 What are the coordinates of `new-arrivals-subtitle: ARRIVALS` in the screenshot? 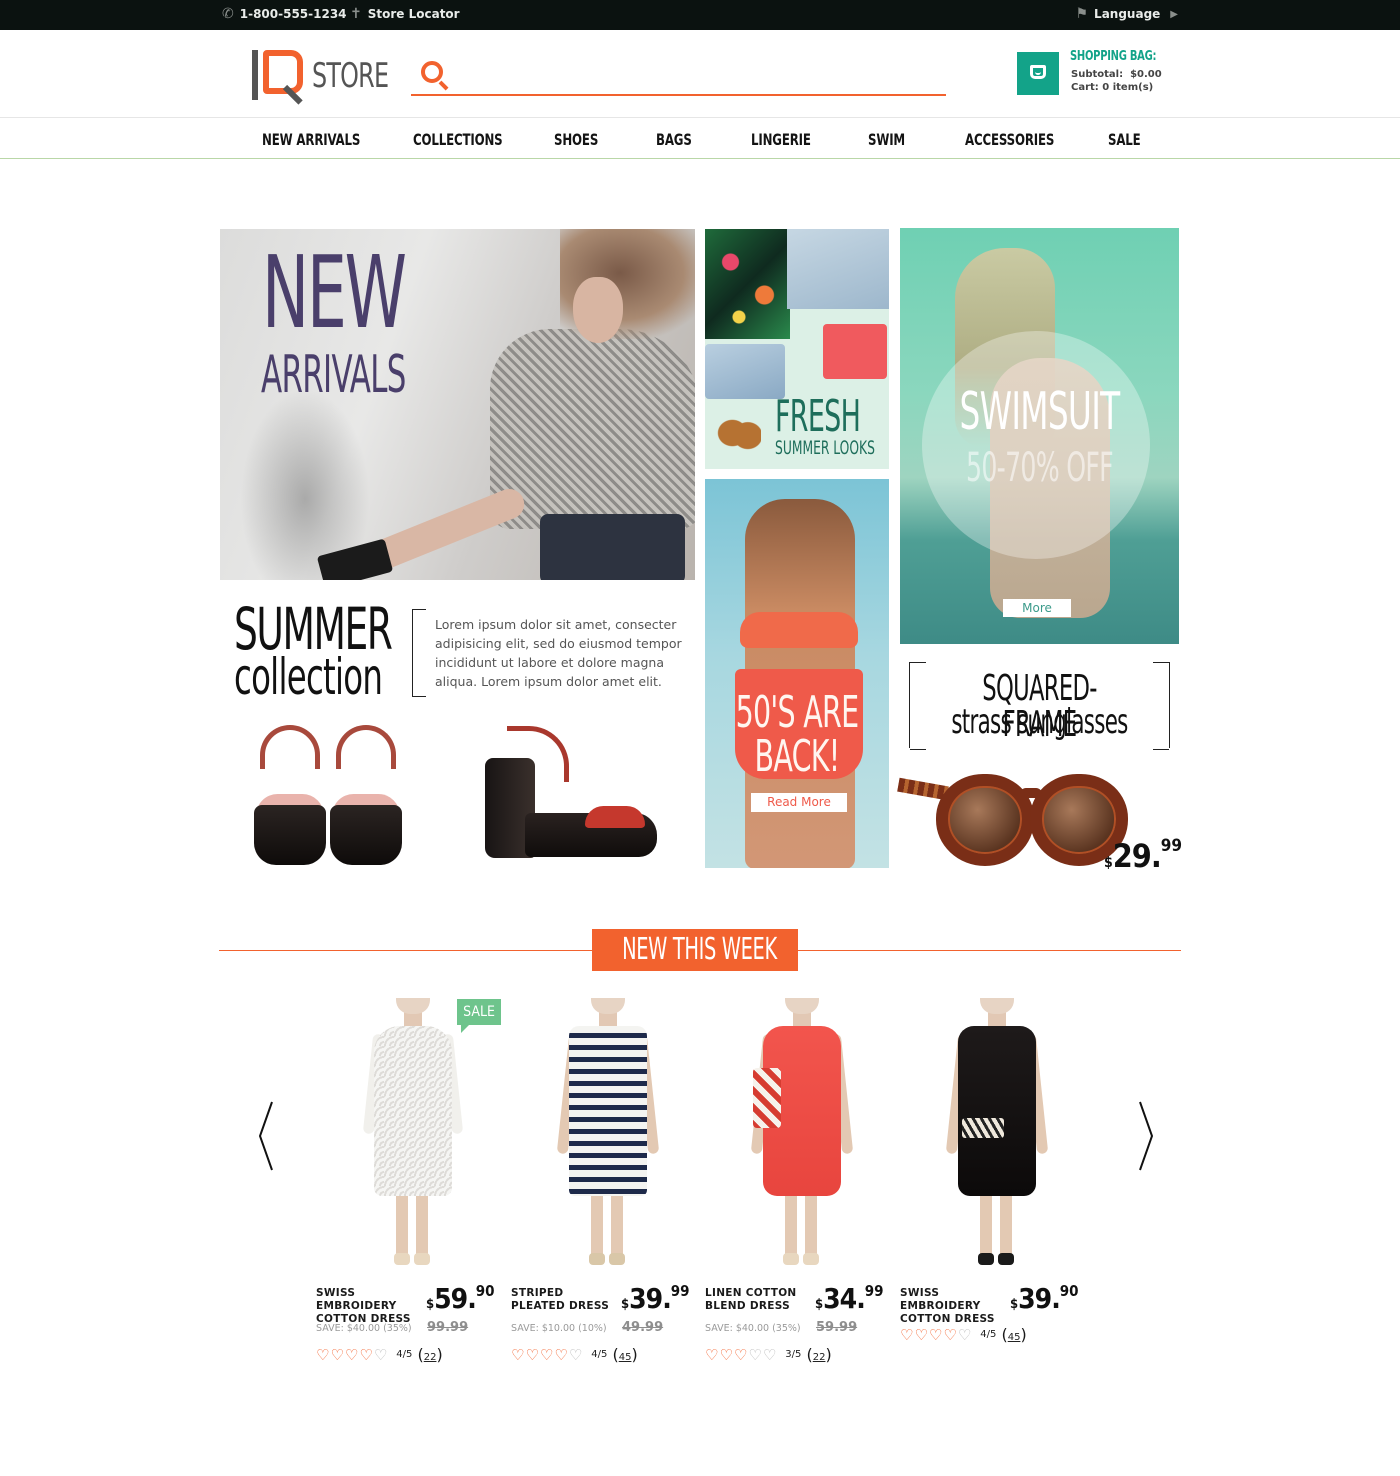 It's located at (333, 375).